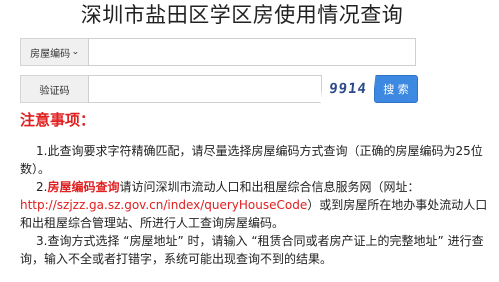  I want to click on search-button: 搜 索, so click(396, 89).